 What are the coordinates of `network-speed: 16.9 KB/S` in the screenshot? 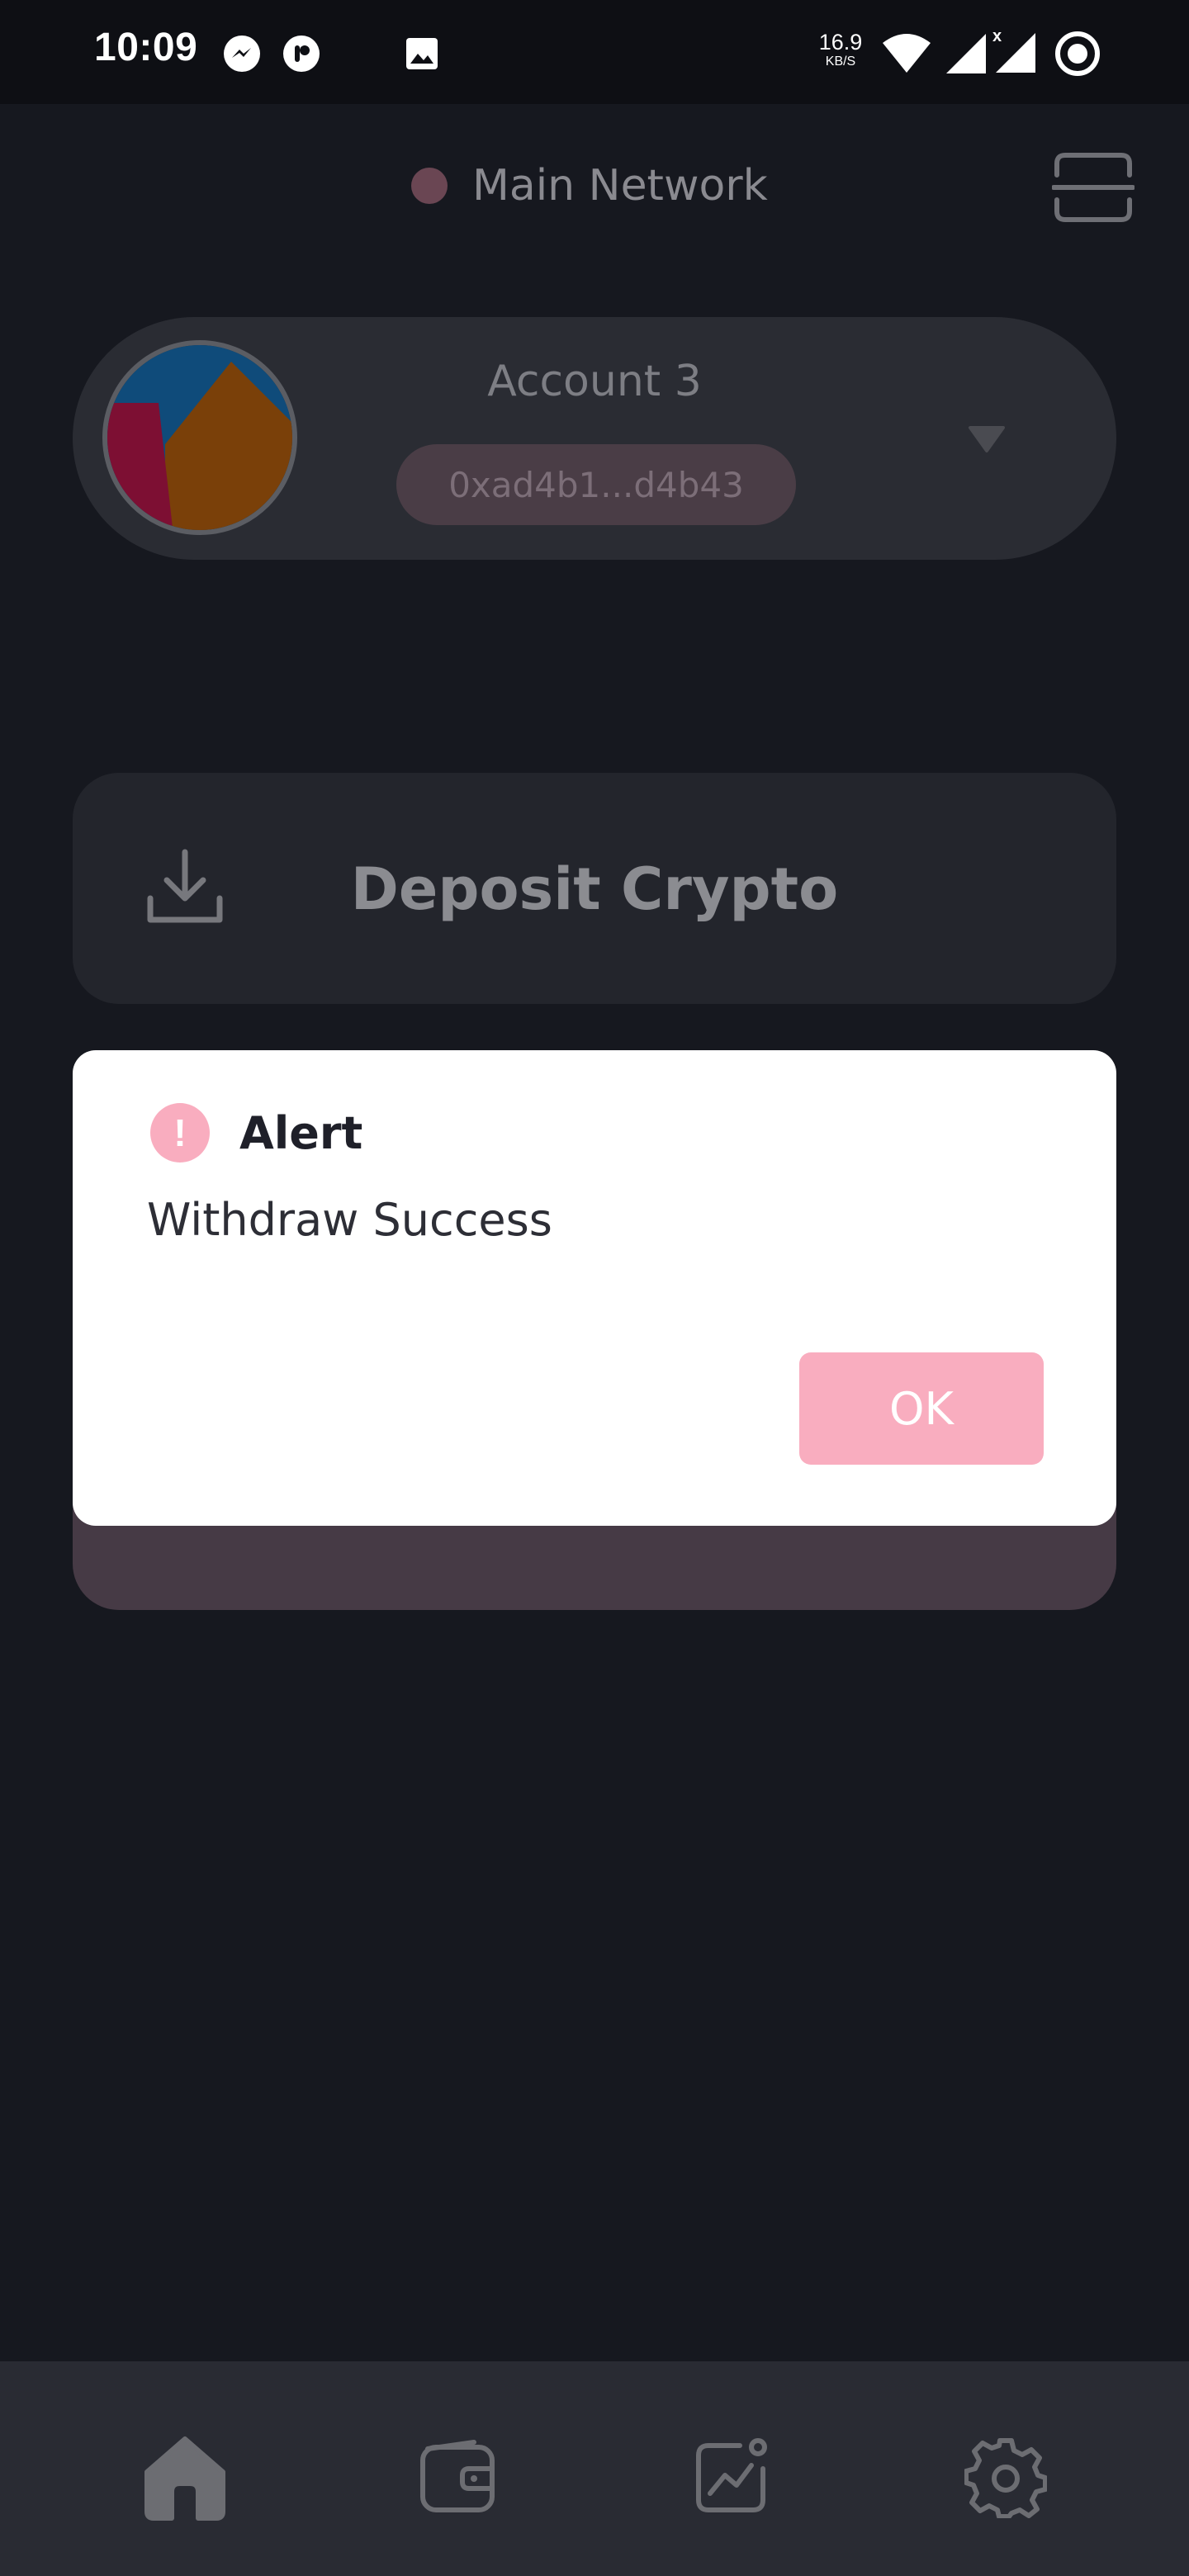 It's located at (840, 50).